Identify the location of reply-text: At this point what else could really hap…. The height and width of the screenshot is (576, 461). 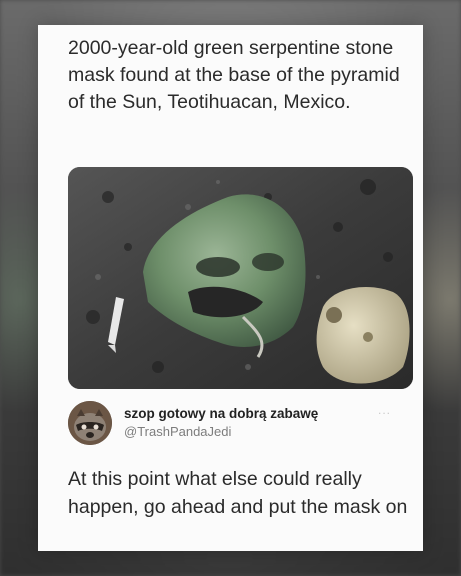
(238, 493).